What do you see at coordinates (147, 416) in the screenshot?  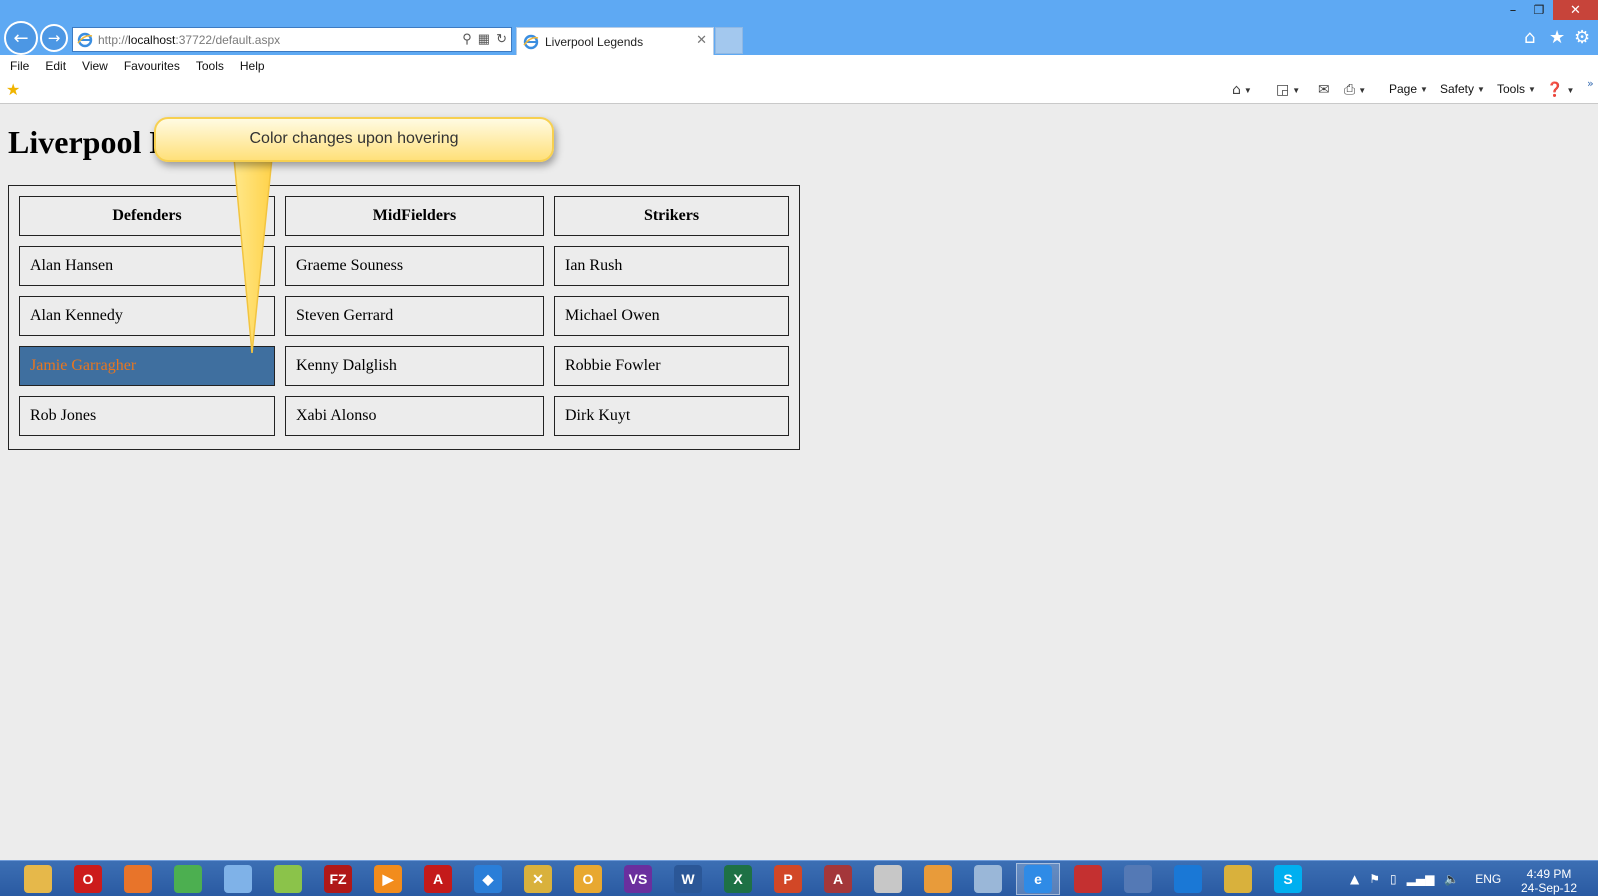 I see `table-cell: Rob Jones` at bounding box center [147, 416].